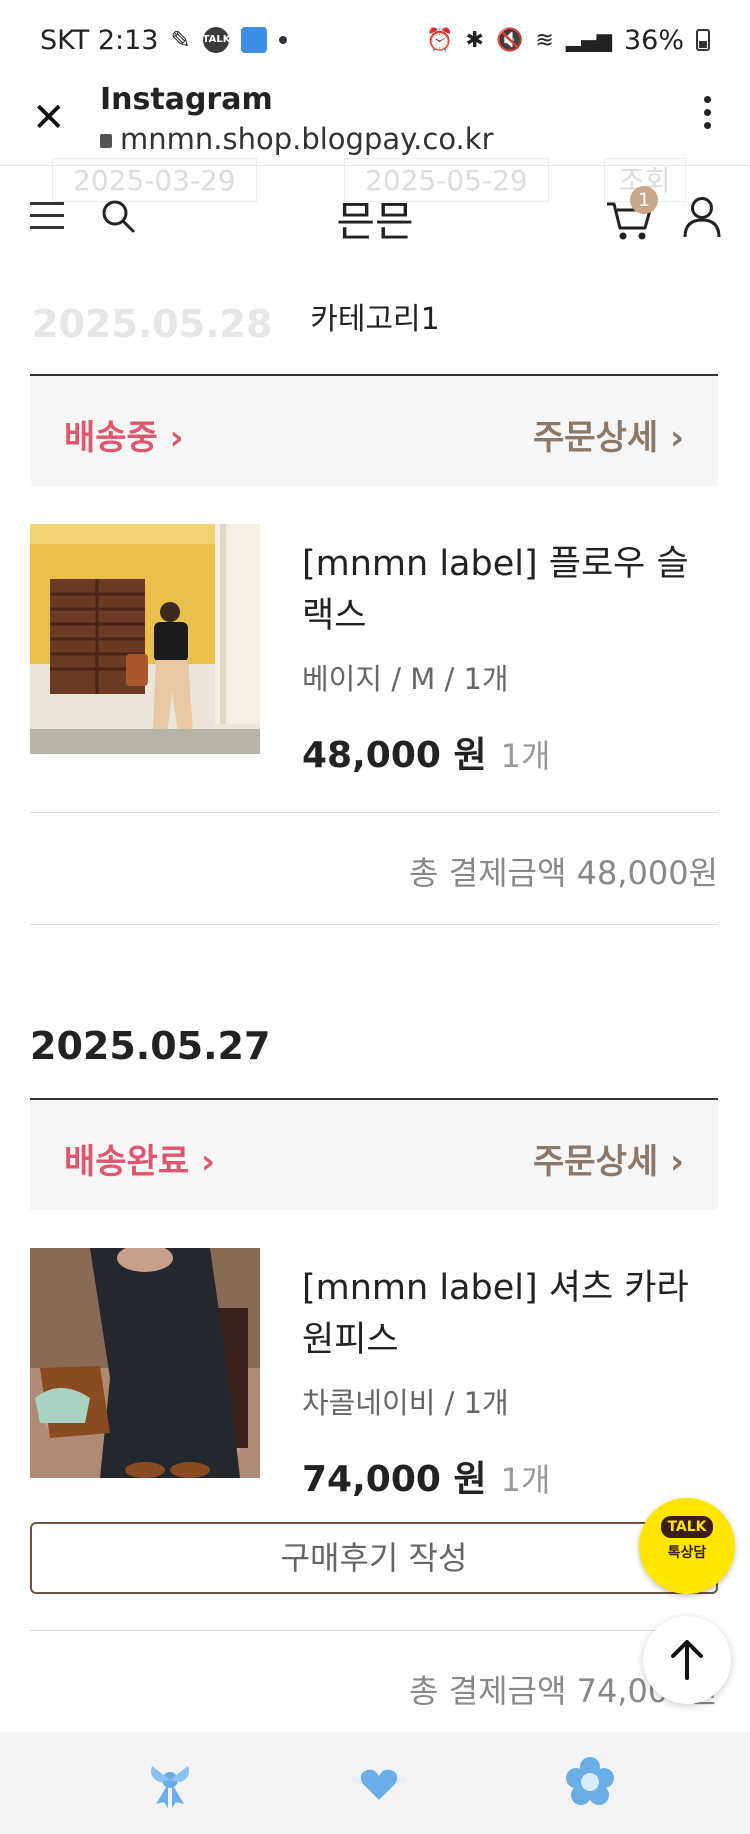 Image resolution: width=750 pixels, height=1834 pixels. Describe the element at coordinates (507, 590) in the screenshot. I see `product-name: [mnmn label] 플로우 슬랙스` at that location.